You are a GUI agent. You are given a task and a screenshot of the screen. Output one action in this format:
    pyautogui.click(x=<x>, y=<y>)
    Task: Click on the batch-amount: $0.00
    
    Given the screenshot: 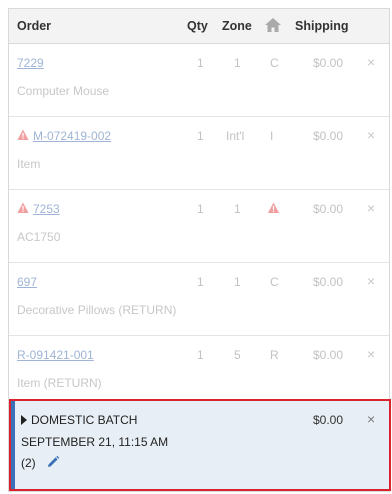 What is the action you would take?
    pyautogui.click(x=328, y=420)
    